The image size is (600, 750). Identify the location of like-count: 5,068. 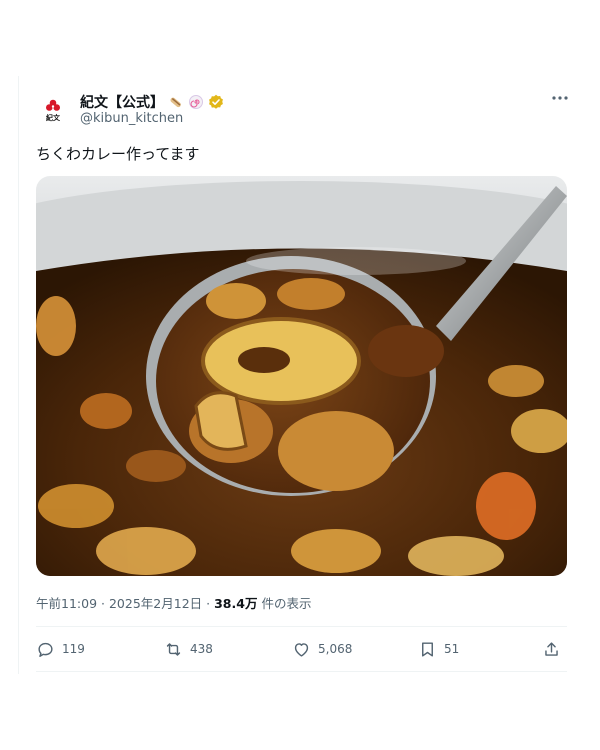
(335, 649).